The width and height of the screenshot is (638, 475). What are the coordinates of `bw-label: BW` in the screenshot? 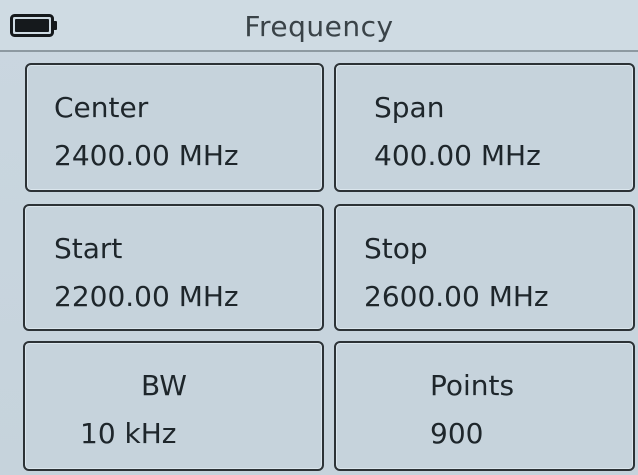 It's located at (164, 385).